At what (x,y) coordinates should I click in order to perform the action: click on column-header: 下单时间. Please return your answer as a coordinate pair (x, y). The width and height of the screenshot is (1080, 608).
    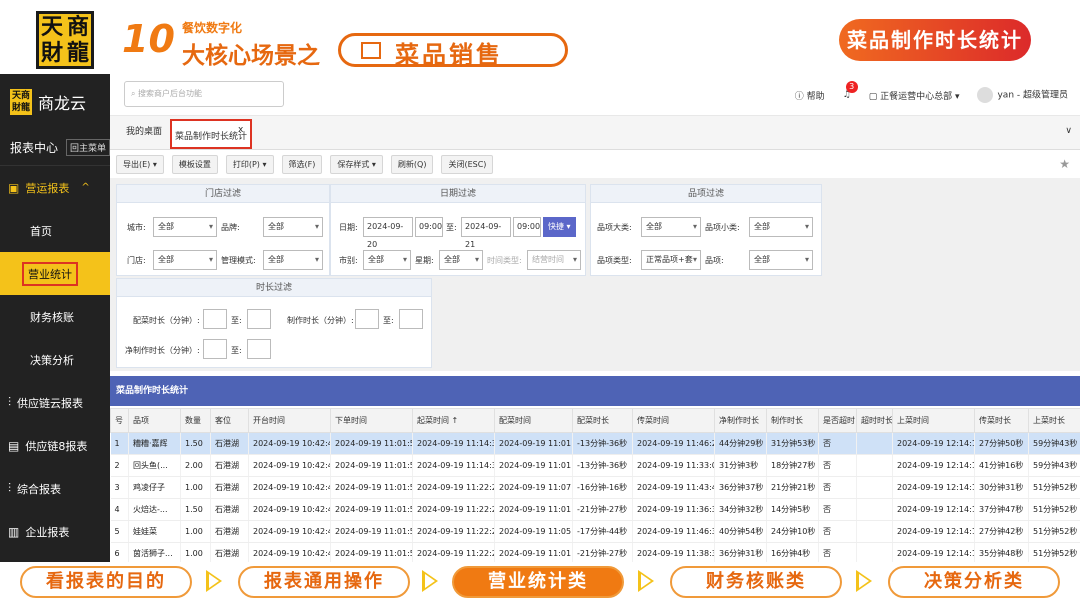
    Looking at the image, I should click on (371, 420).